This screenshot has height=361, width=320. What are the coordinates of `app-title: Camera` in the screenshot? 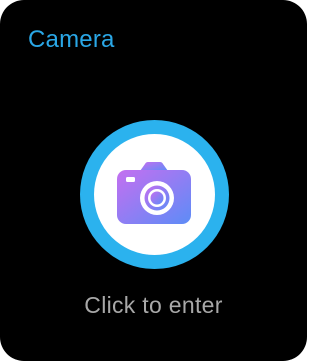 It's located at (71, 39).